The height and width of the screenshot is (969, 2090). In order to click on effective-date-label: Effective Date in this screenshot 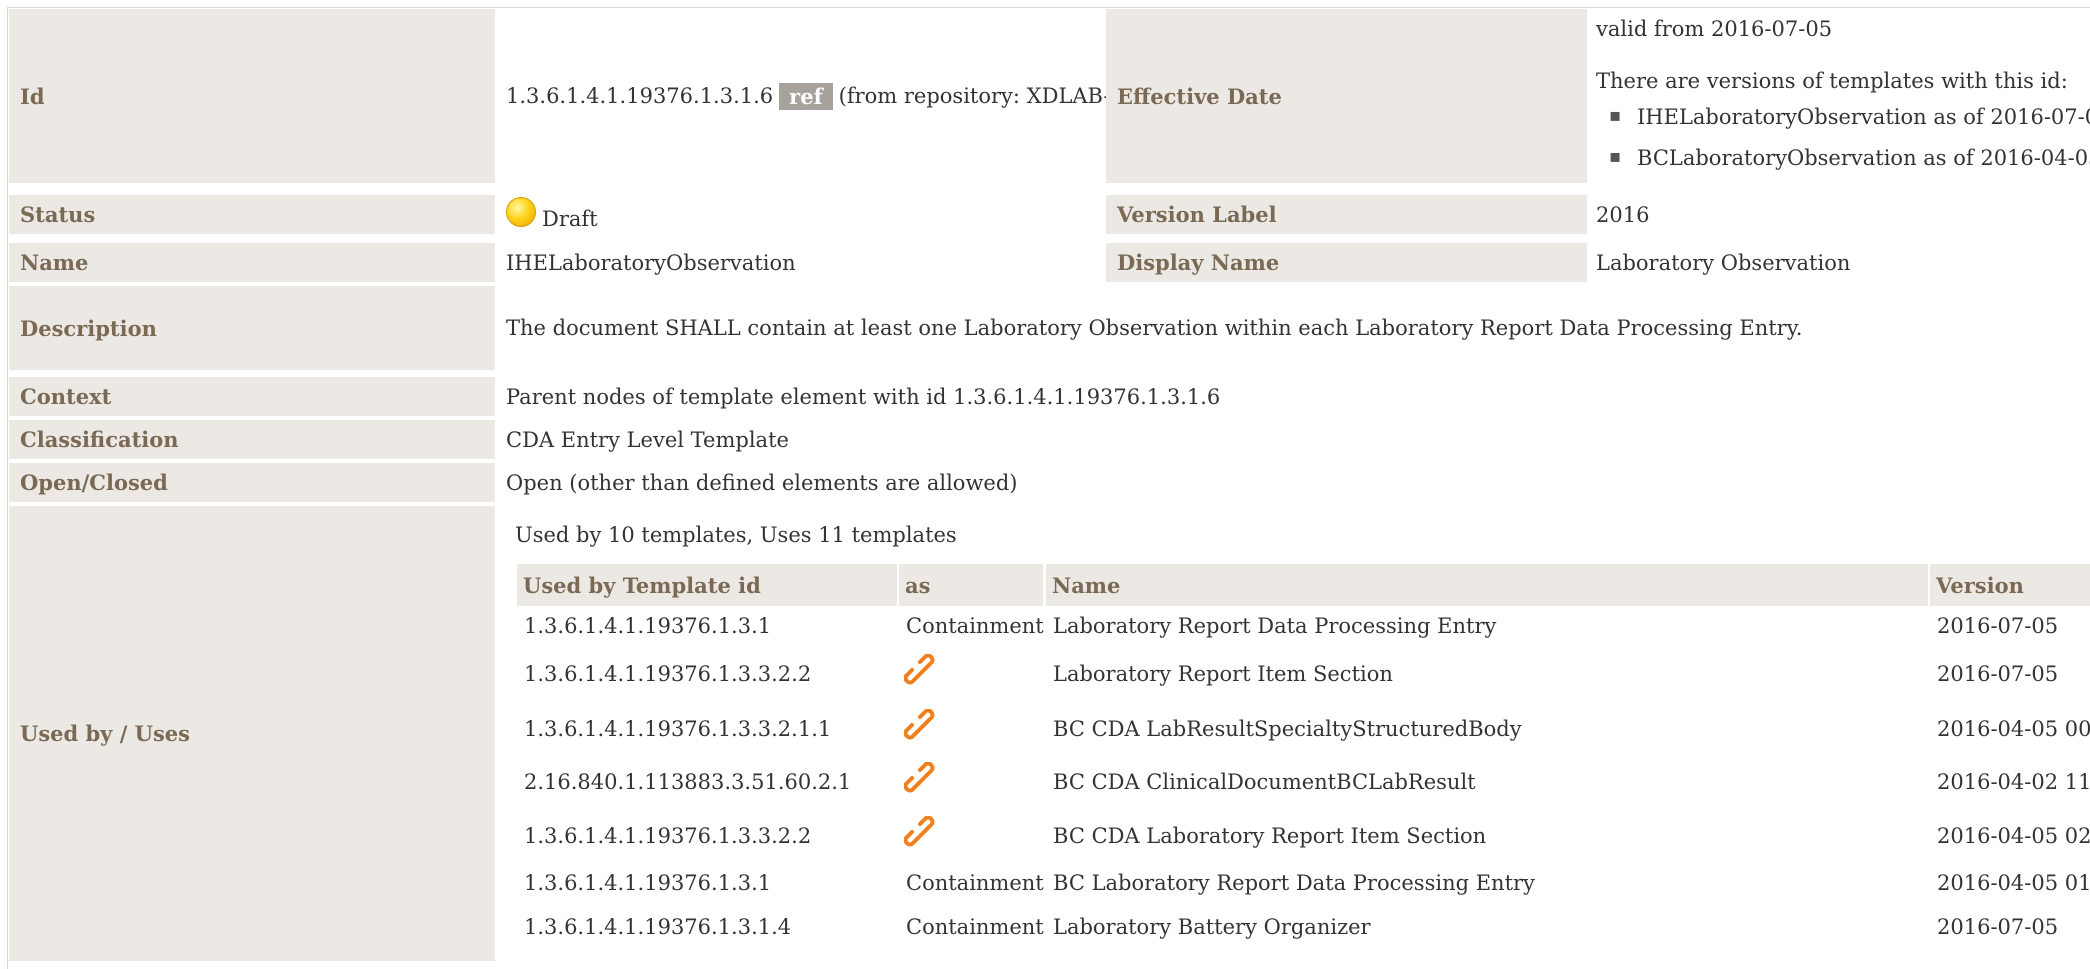, I will do `click(1346, 96)`.